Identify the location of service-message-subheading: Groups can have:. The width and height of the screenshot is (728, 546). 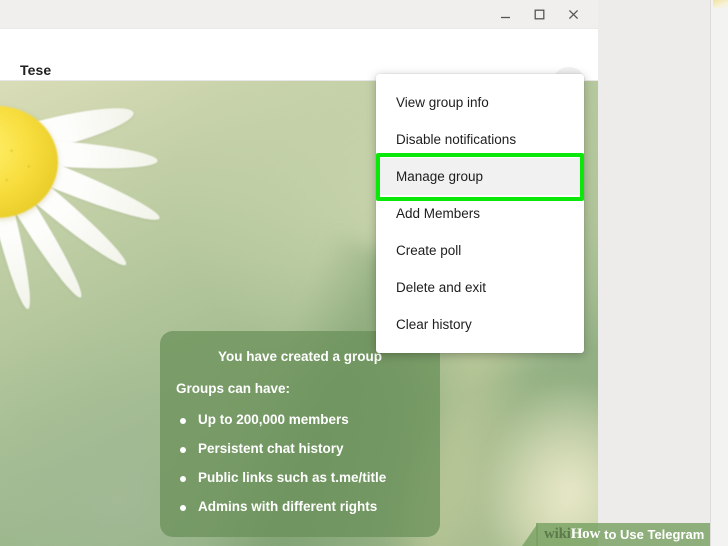
(233, 388).